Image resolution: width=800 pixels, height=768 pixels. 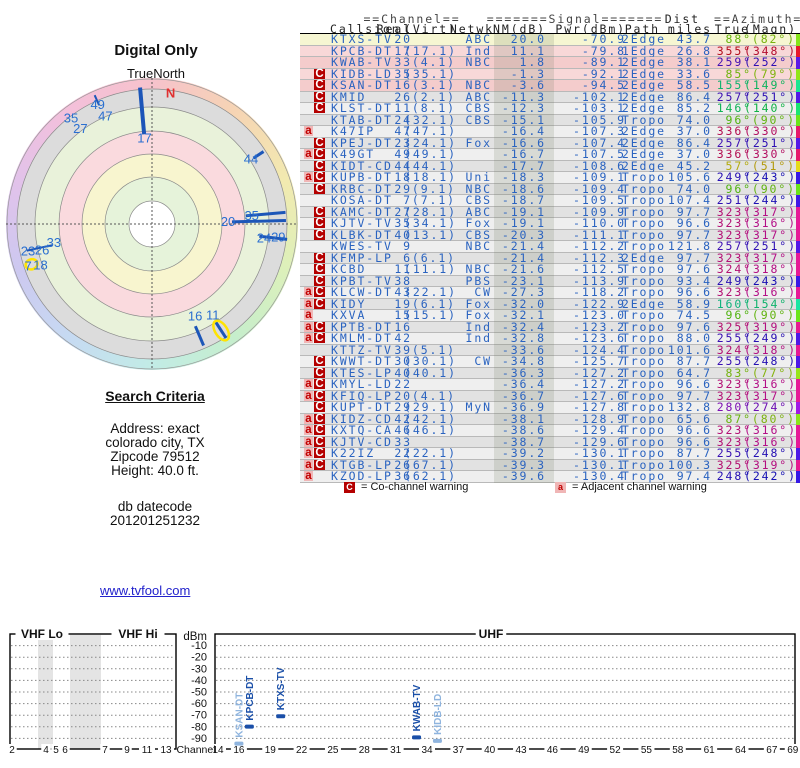 I want to click on svg-text: 7, so click(x=105, y=750).